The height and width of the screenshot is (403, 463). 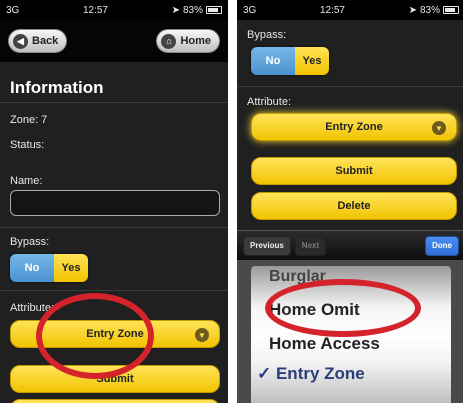 What do you see at coordinates (26, 181) in the screenshot?
I see `name-label: Name:` at bounding box center [26, 181].